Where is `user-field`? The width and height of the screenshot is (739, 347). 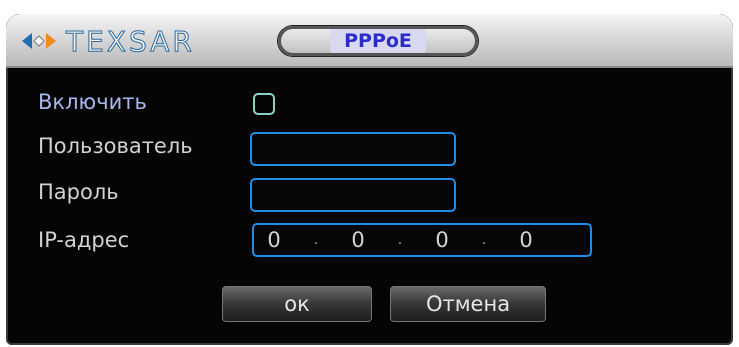
user-field is located at coordinates (353, 149).